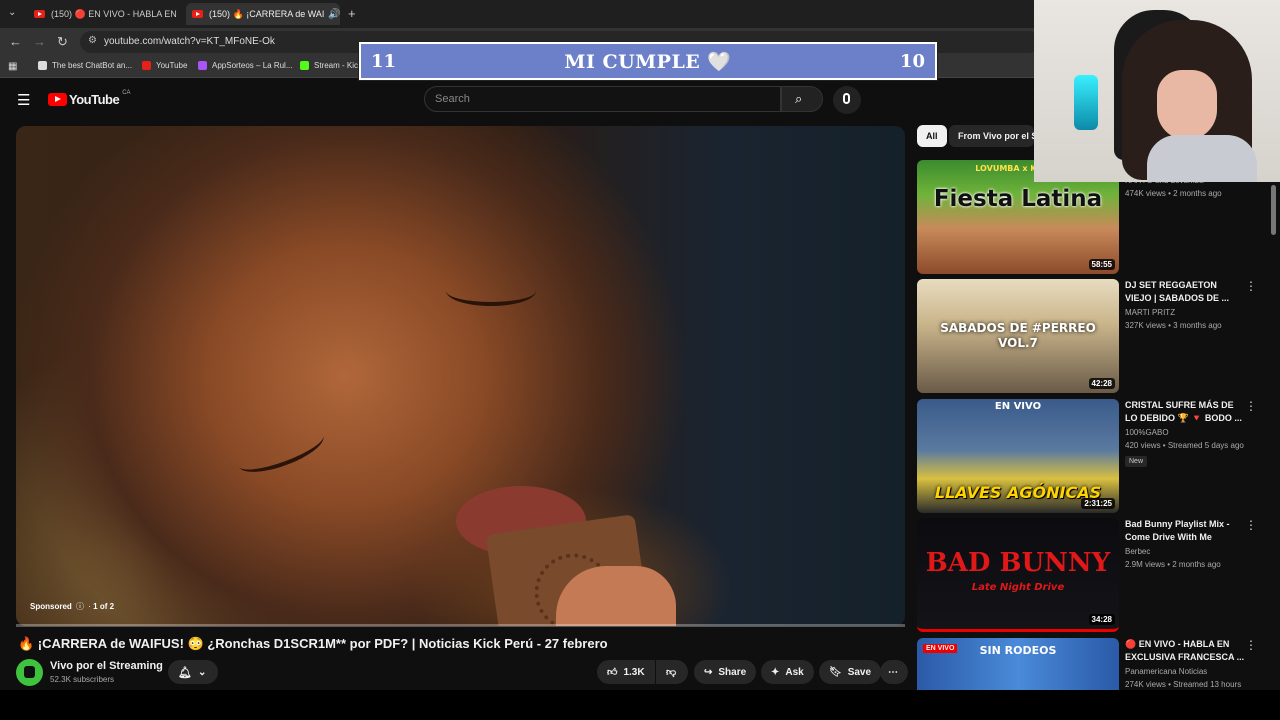  Describe the element at coordinates (331, 65) in the screenshot. I see `bookmark-kick: Stream - Kick` at that location.